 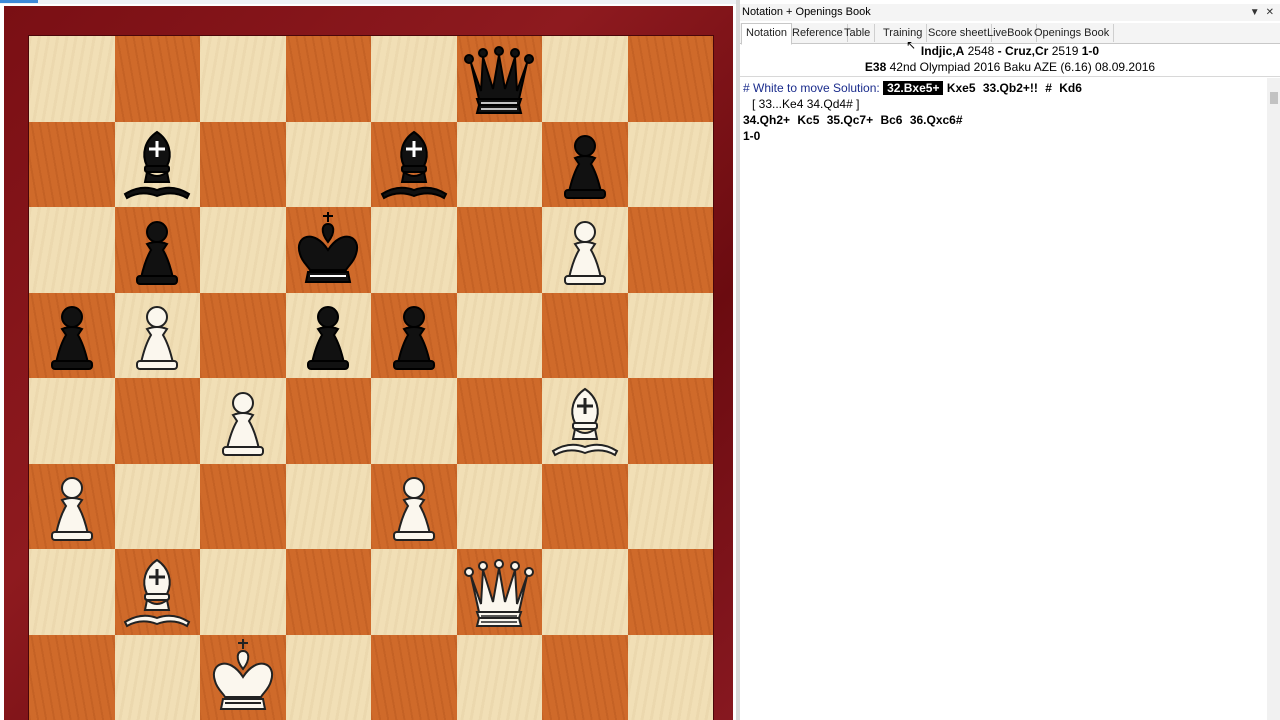 I want to click on square-c1, so click(x=243, y=677).